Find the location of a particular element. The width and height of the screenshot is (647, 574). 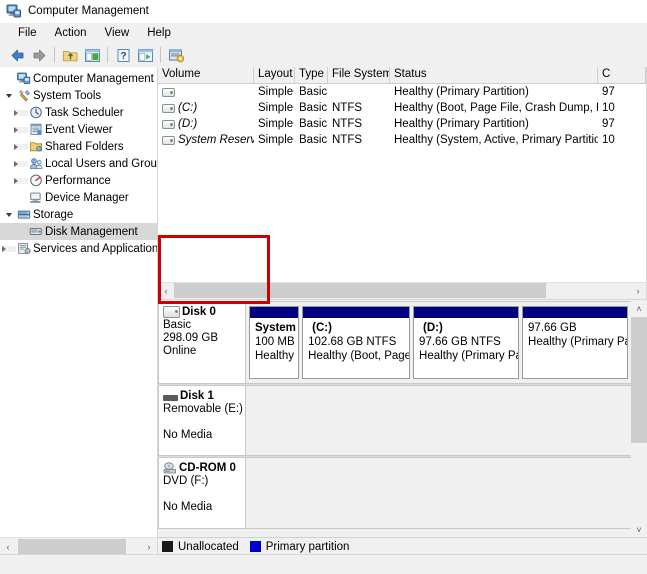

menu-view: View is located at coordinates (117, 33).